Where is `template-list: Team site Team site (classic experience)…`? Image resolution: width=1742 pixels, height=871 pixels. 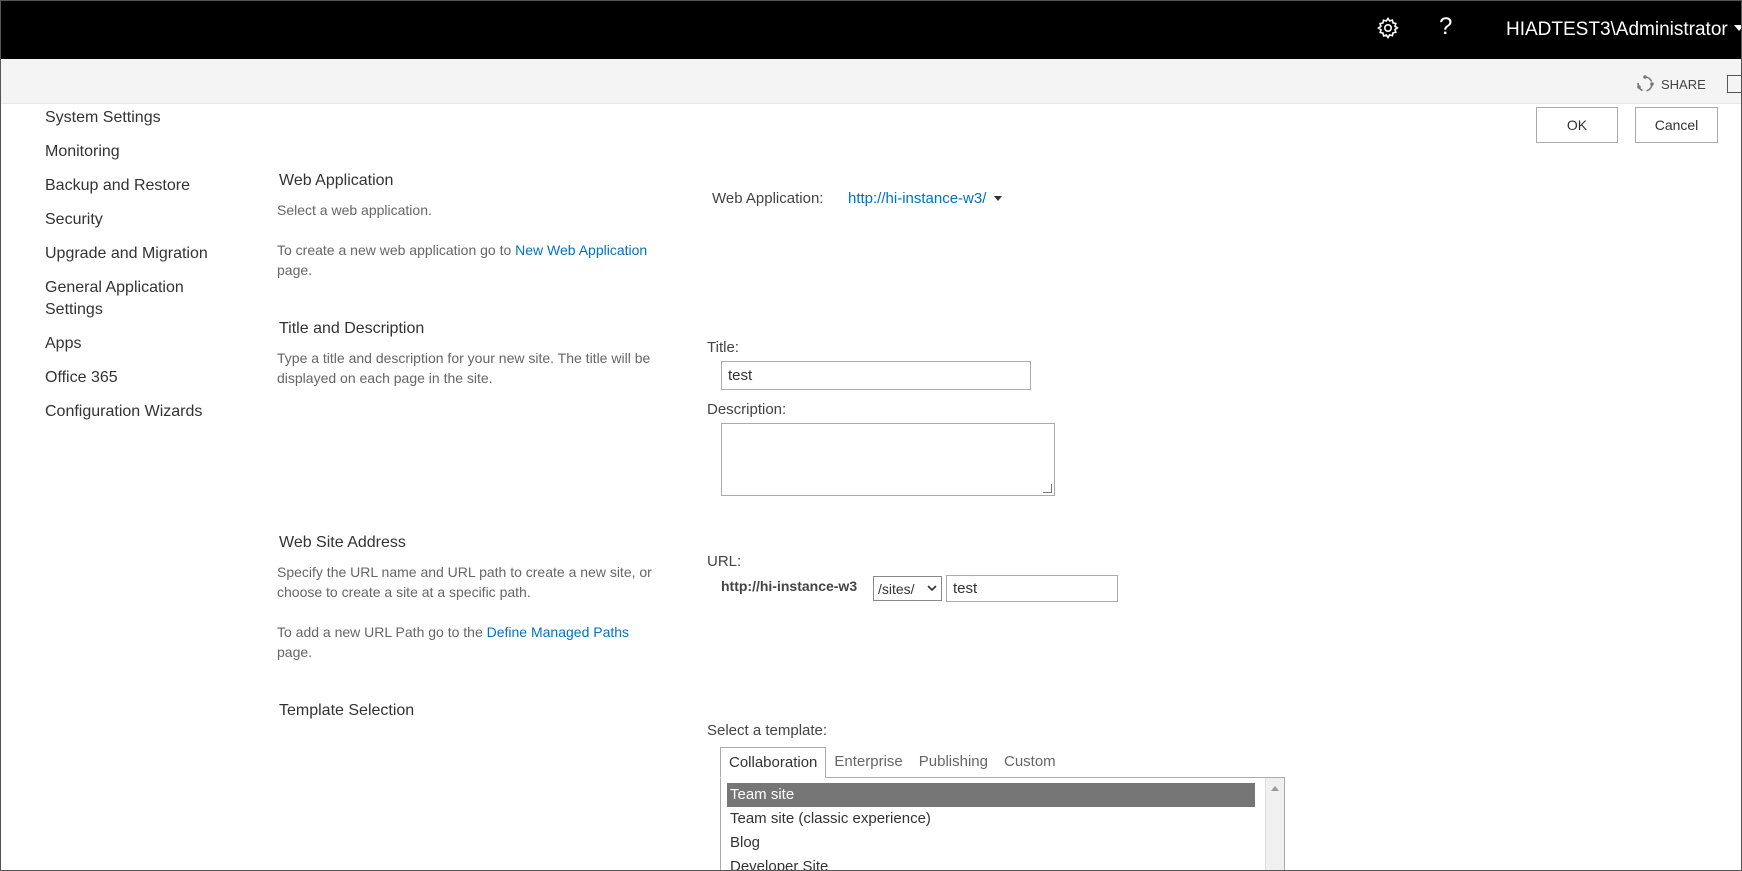
template-list: Team site Team site (classic experience)… is located at coordinates (991, 826).